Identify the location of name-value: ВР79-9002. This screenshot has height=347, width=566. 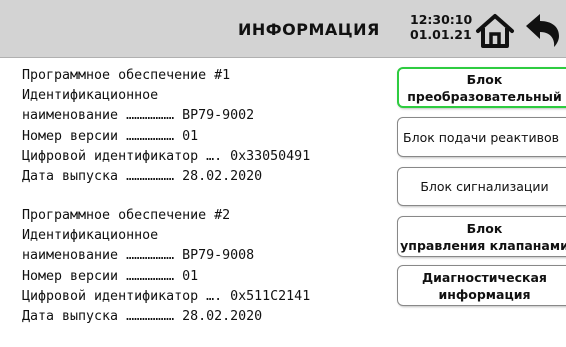
(218, 116).